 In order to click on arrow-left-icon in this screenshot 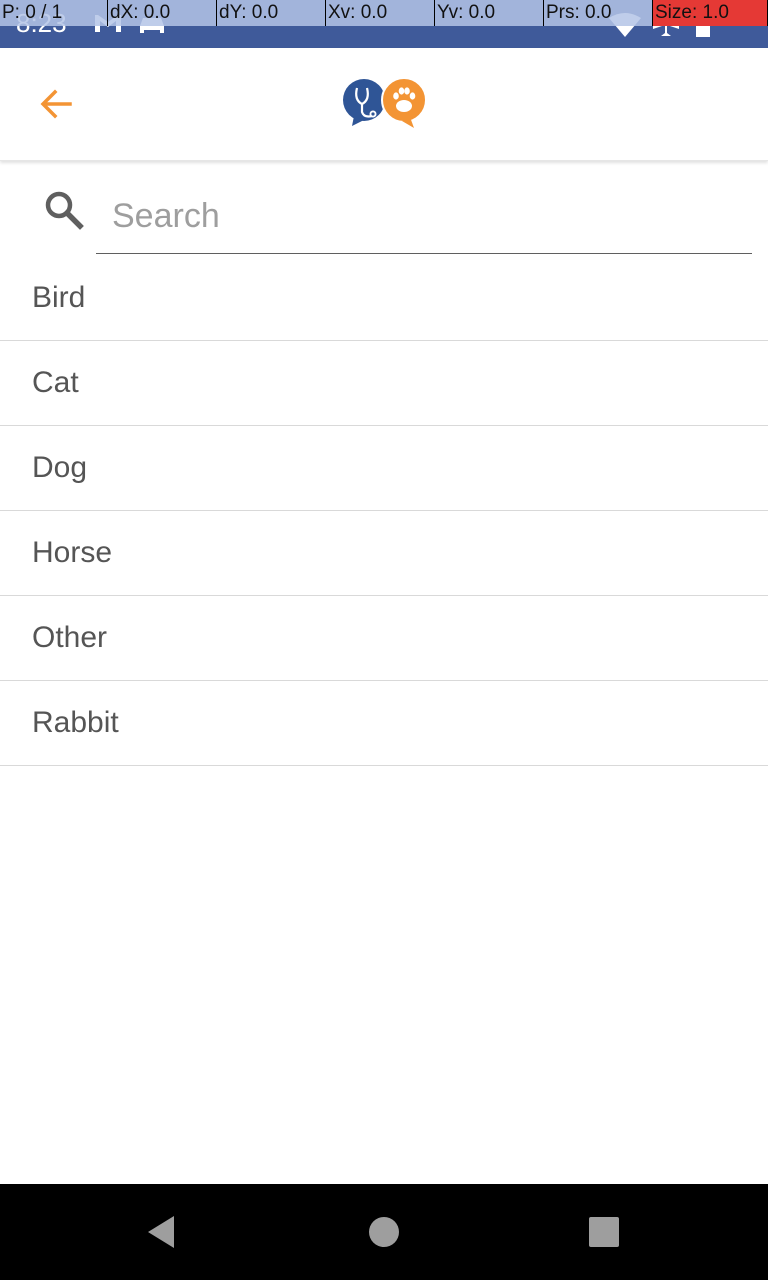, I will do `click(56, 104)`.